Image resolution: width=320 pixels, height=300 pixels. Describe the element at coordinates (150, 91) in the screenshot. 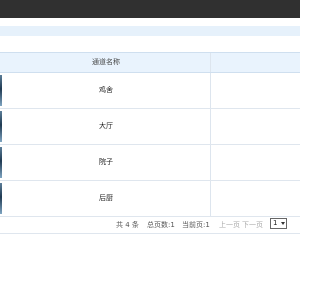

I see `table-row: 鸡舍` at that location.